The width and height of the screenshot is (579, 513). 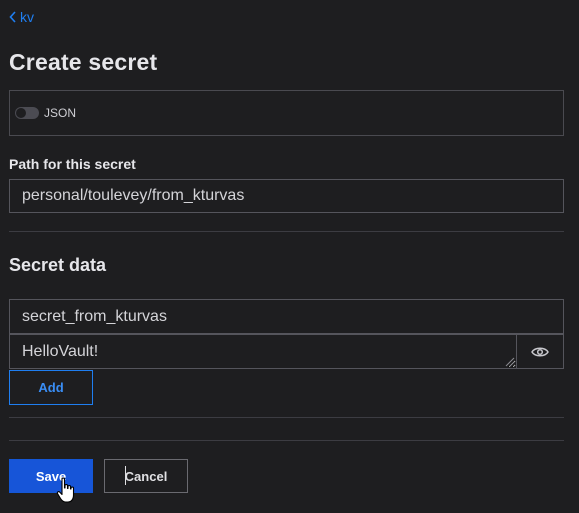 What do you see at coordinates (72, 164) in the screenshot?
I see `path-label: Path for this secret` at bounding box center [72, 164].